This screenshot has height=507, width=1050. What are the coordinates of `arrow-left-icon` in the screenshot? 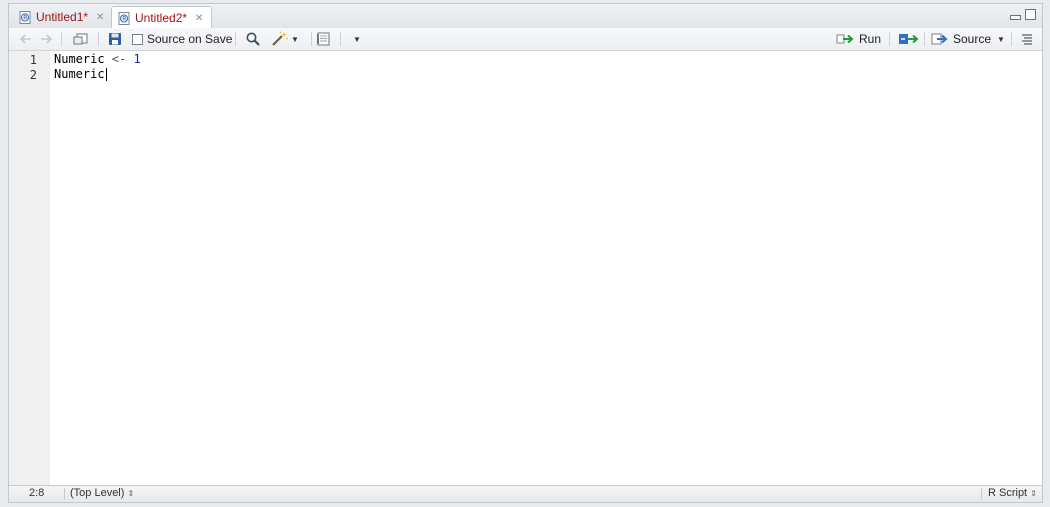 It's located at (25, 39).